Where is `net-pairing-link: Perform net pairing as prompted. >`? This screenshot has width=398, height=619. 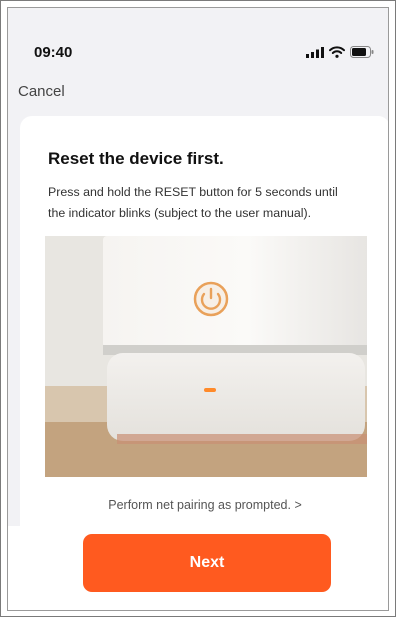
net-pairing-link: Perform net pairing as prompted. > is located at coordinates (204, 505).